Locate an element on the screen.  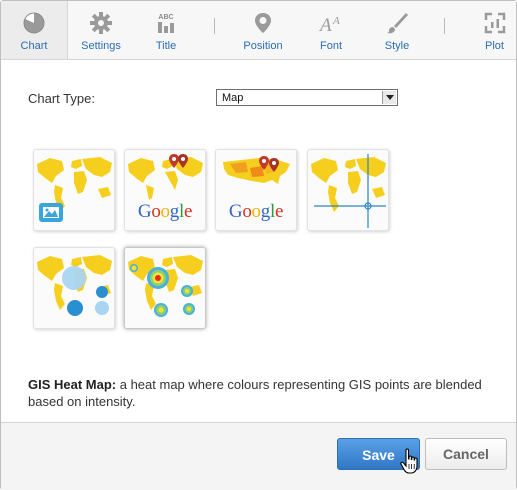
cancel-button: Cancel is located at coordinates (466, 454).